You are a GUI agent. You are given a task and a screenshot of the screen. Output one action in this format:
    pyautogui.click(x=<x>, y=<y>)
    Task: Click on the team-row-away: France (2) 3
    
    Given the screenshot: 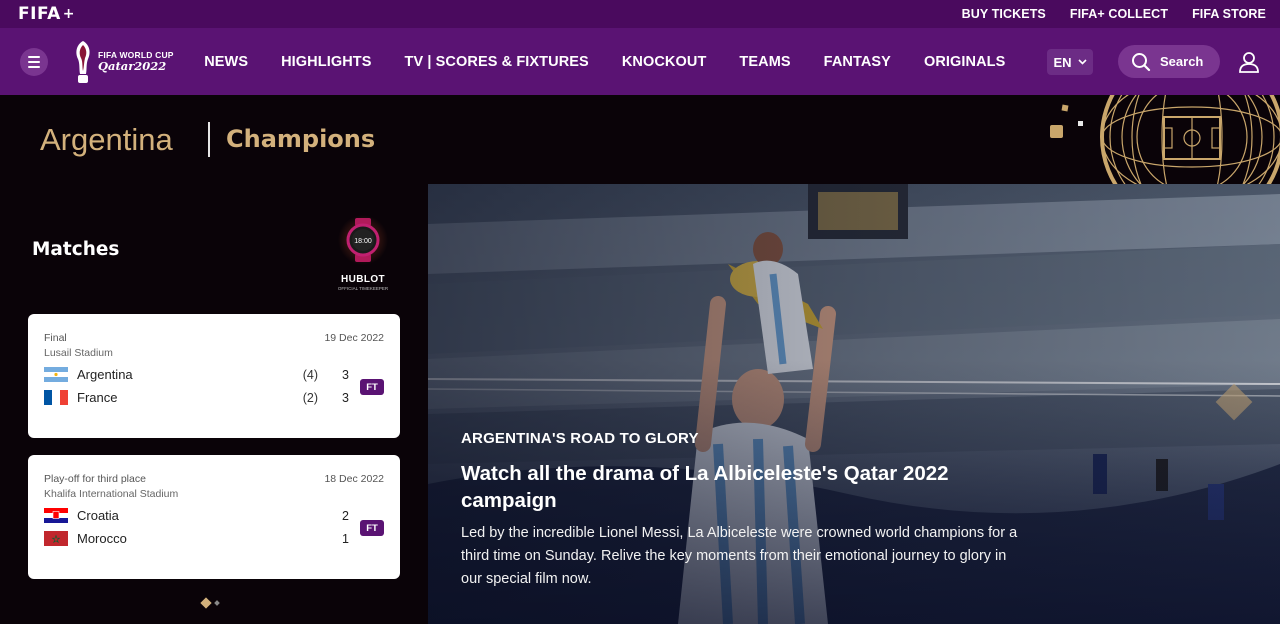 What is the action you would take?
    pyautogui.click(x=214, y=397)
    